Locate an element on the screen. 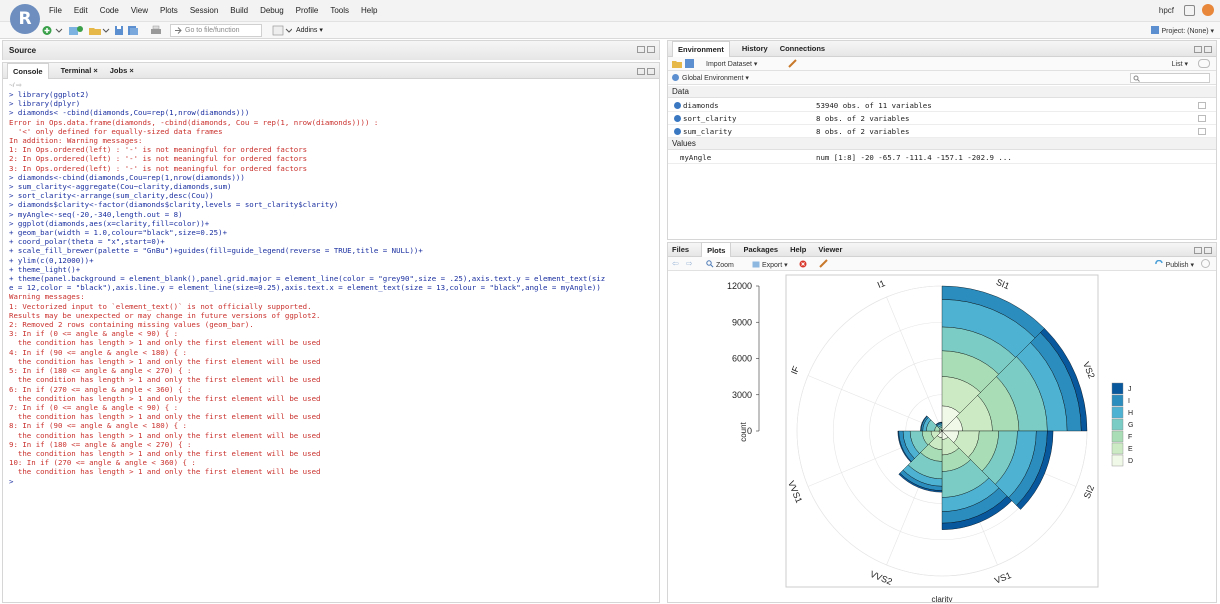 Image resolution: width=1220 pixels, height=604 pixels. project-icon is located at coordinates (1155, 30).